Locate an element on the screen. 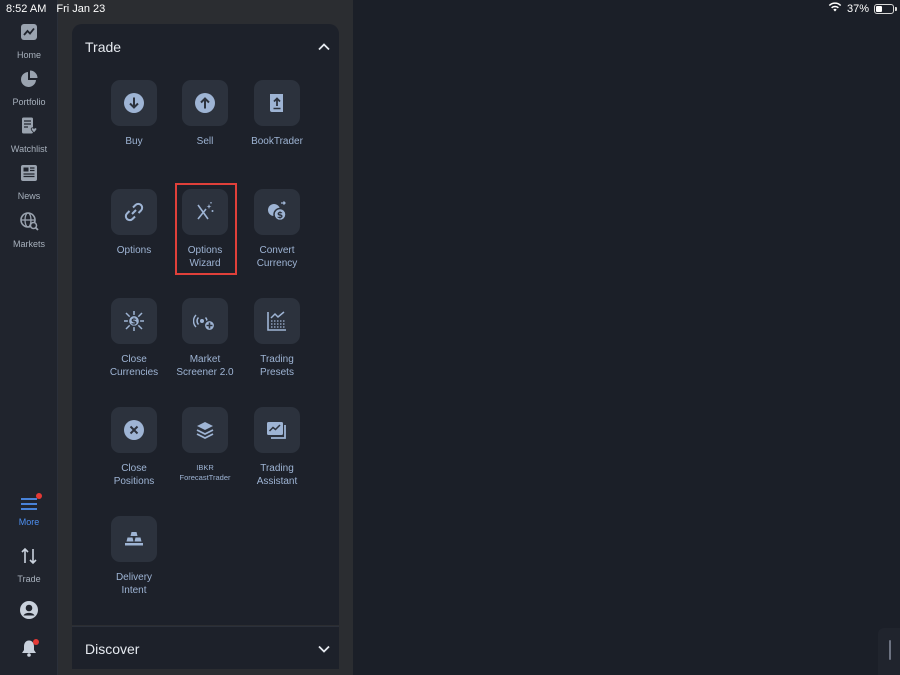 This screenshot has height=675, width=900. tile-label: BookTrader is located at coordinates (277, 141).